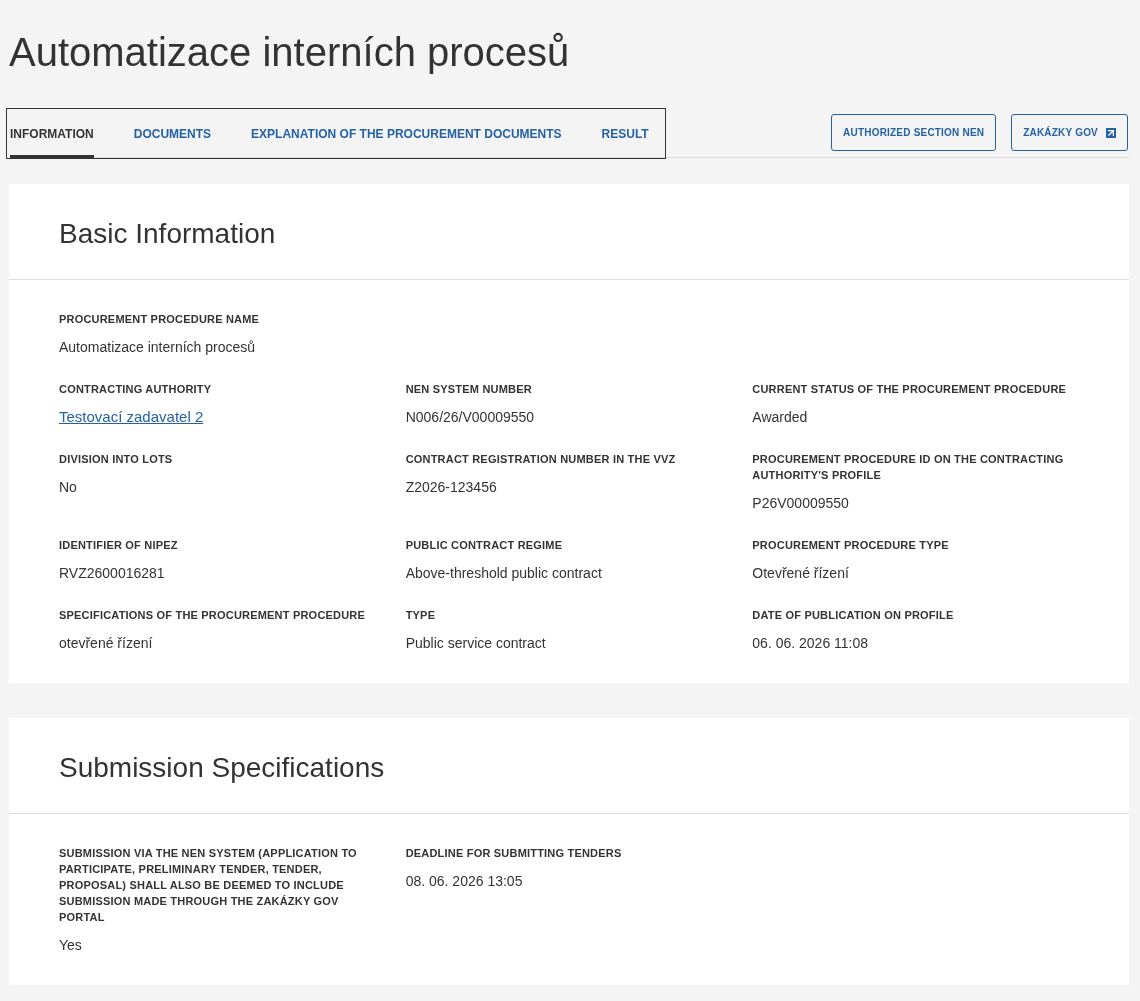 This screenshot has width=1140, height=1001. I want to click on field-label: DATE OF PUBLICATION ON PROFILE, so click(853, 615).